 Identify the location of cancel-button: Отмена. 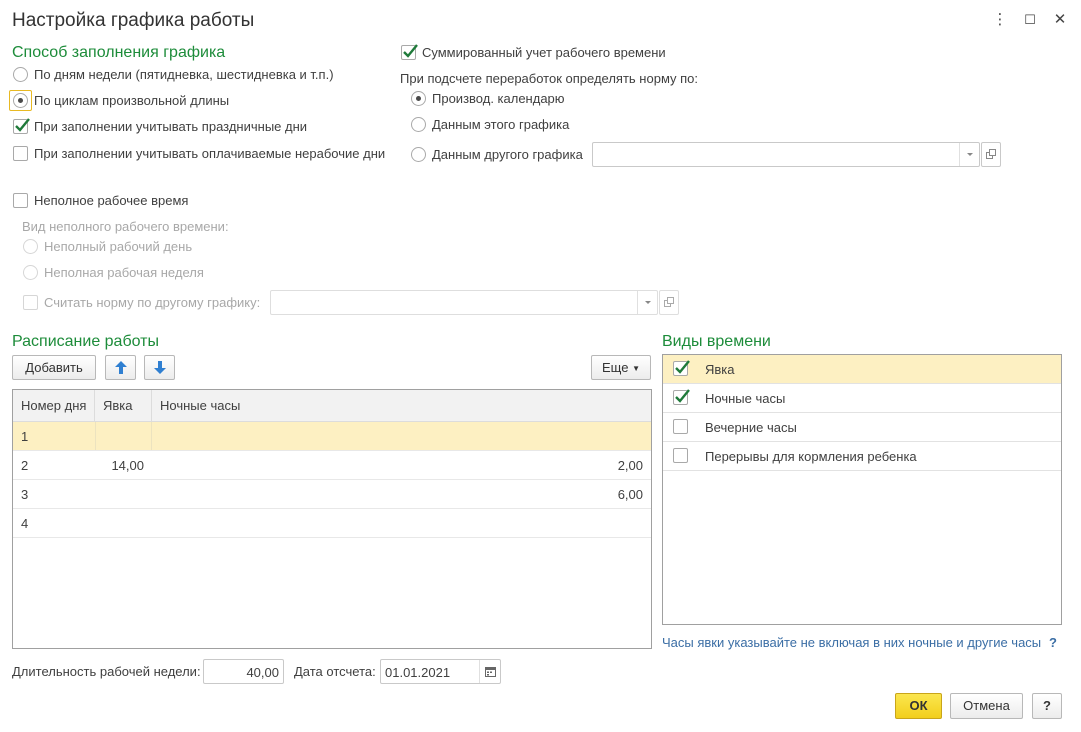
(986, 706).